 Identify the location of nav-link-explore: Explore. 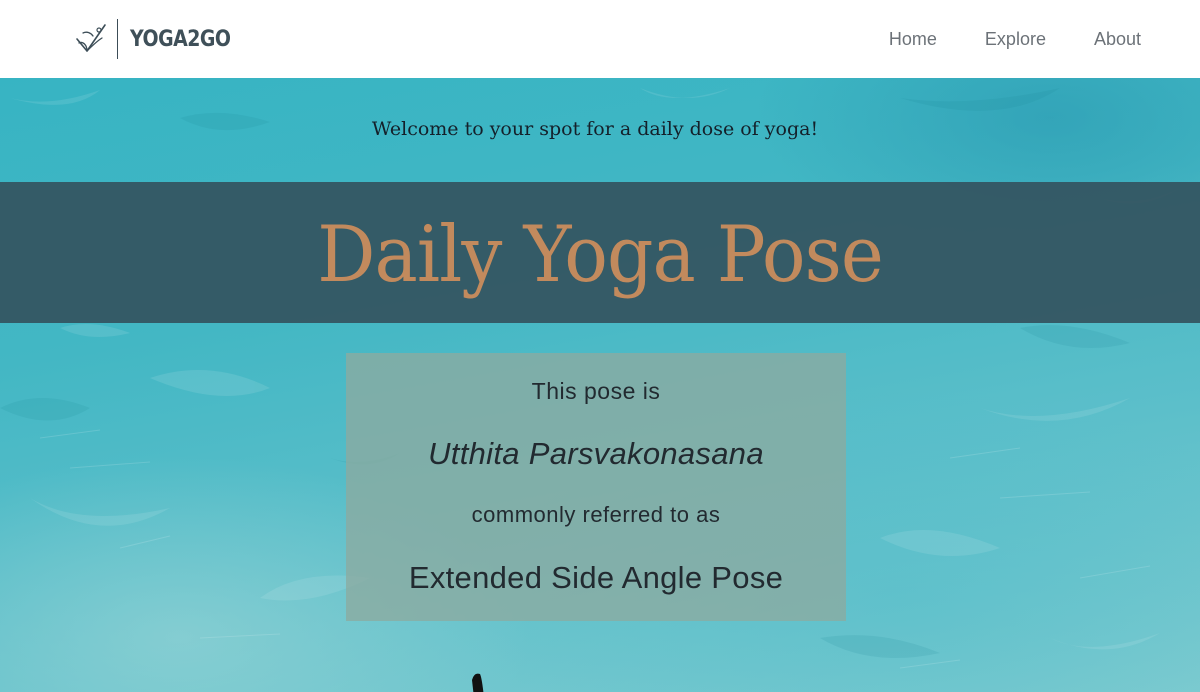
(1015, 39).